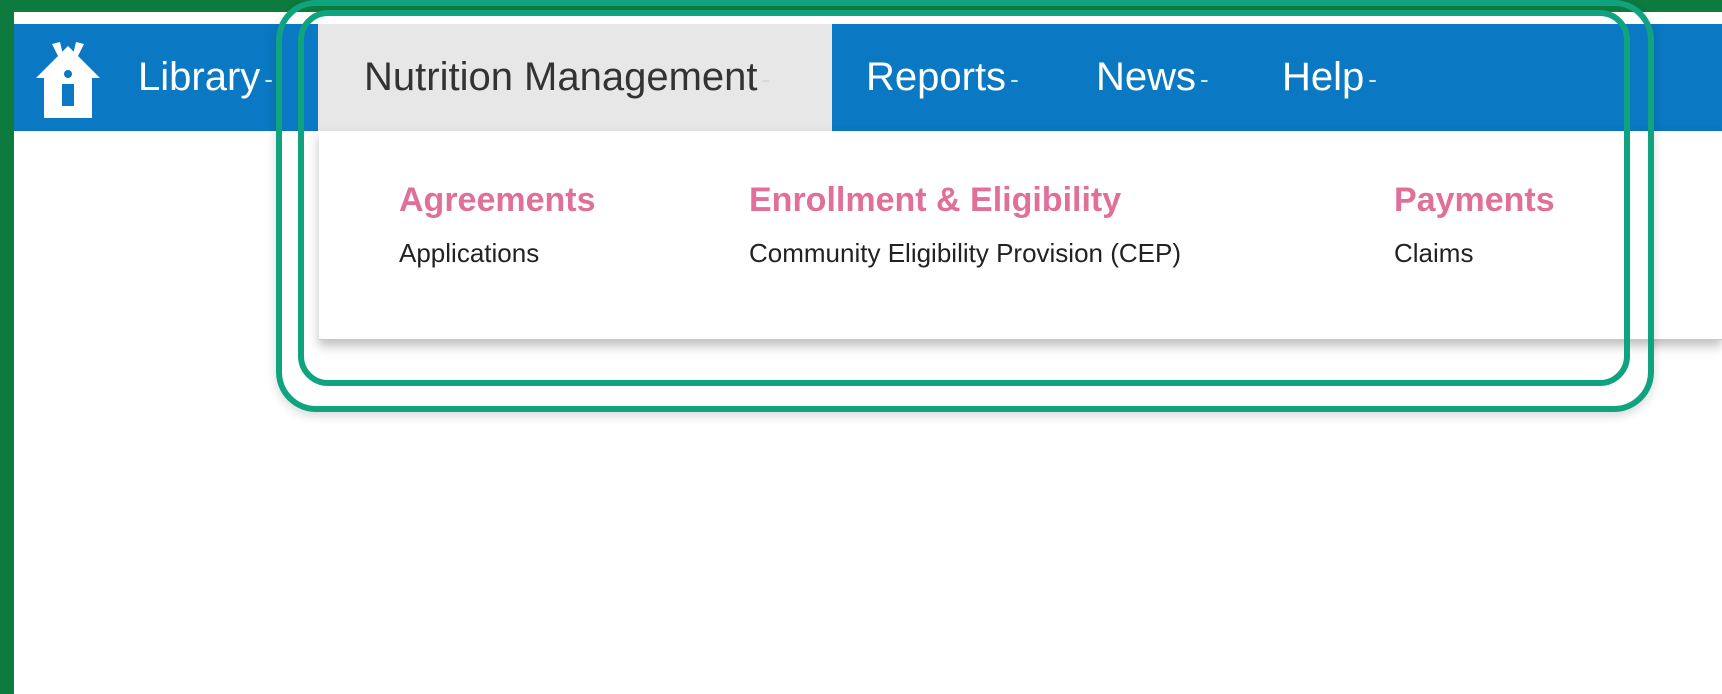 The width and height of the screenshot is (1722, 694). I want to click on nav-library: Library -, so click(205, 77).